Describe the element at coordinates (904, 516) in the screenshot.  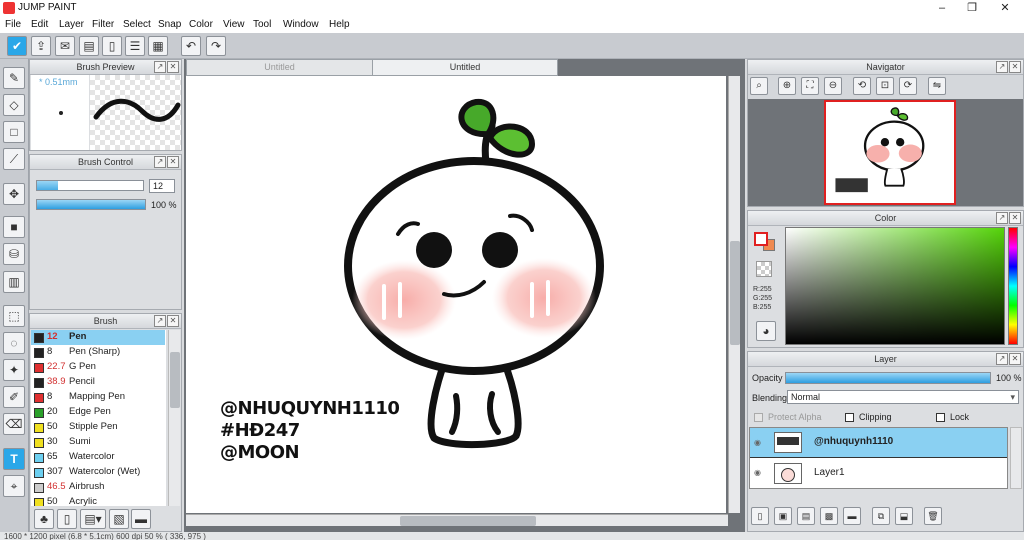
I see `merge-layer-icon: ⬓` at that location.